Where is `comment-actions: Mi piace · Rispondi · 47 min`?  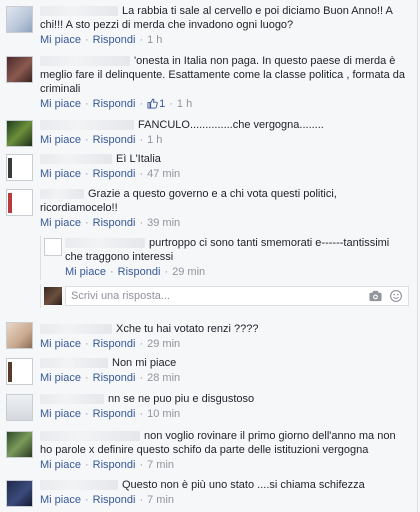 comment-actions: Mi piace · Rispondi · 47 min is located at coordinates (110, 174).